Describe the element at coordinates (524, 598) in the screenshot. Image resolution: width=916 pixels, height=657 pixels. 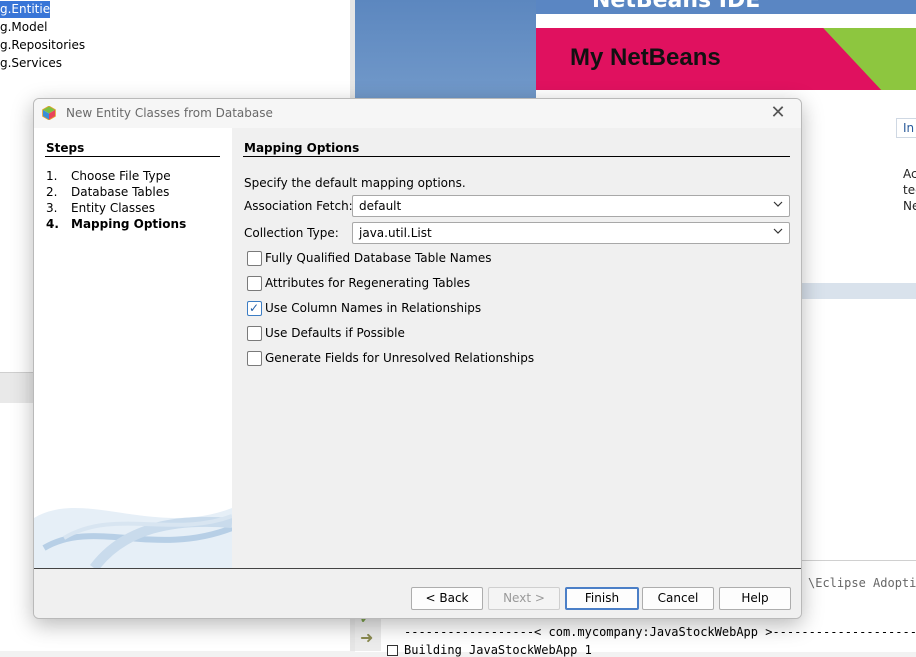
I see `next-button: Next >` at that location.